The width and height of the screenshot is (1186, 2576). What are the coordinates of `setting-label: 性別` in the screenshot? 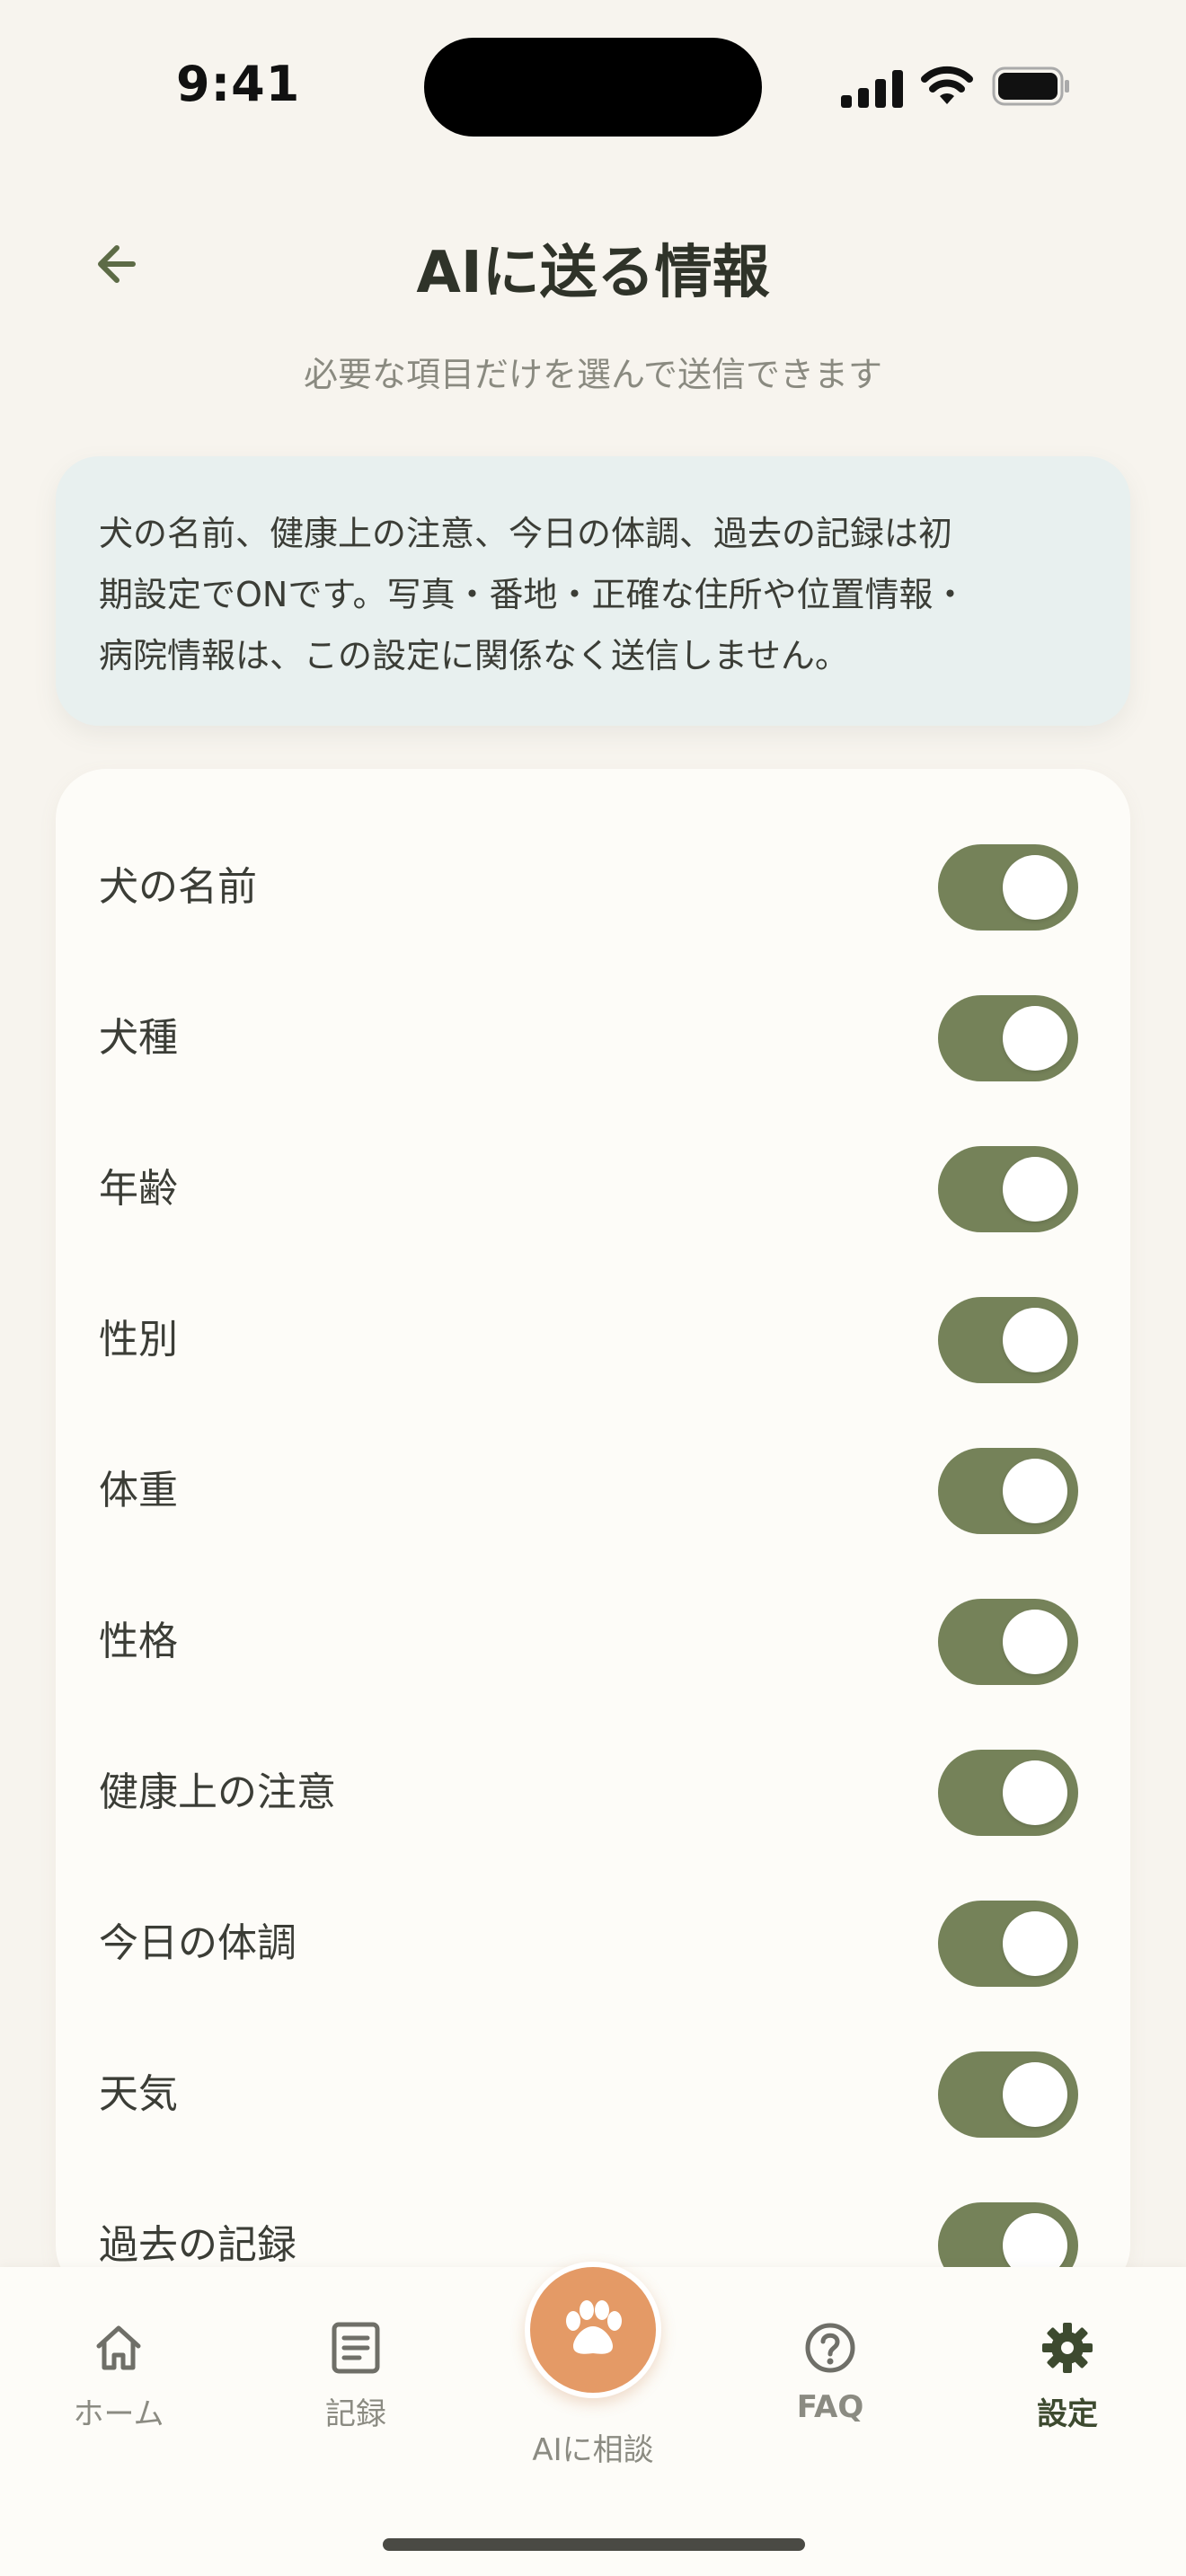 It's located at (138, 1340).